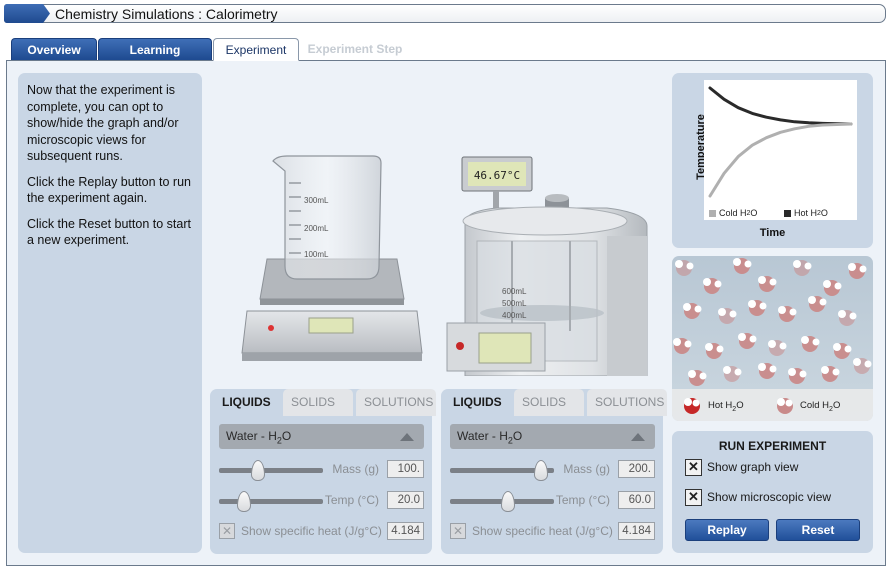  Describe the element at coordinates (753, 467) in the screenshot. I see `show-graph-label: Show graph view` at that location.